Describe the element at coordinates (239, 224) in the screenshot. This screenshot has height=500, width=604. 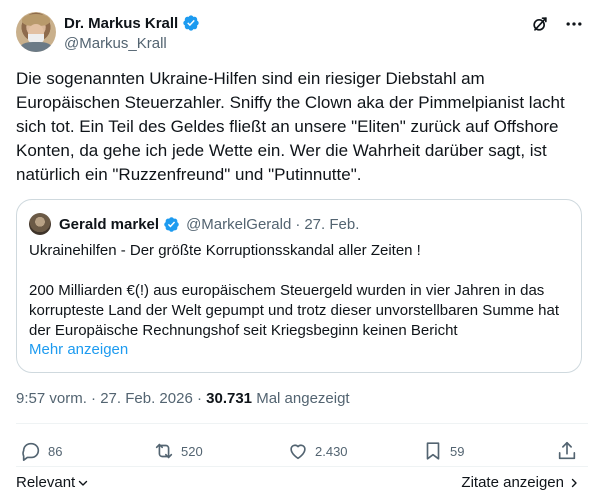
I see `quoted-author-handle: @MarkelGerald` at that location.